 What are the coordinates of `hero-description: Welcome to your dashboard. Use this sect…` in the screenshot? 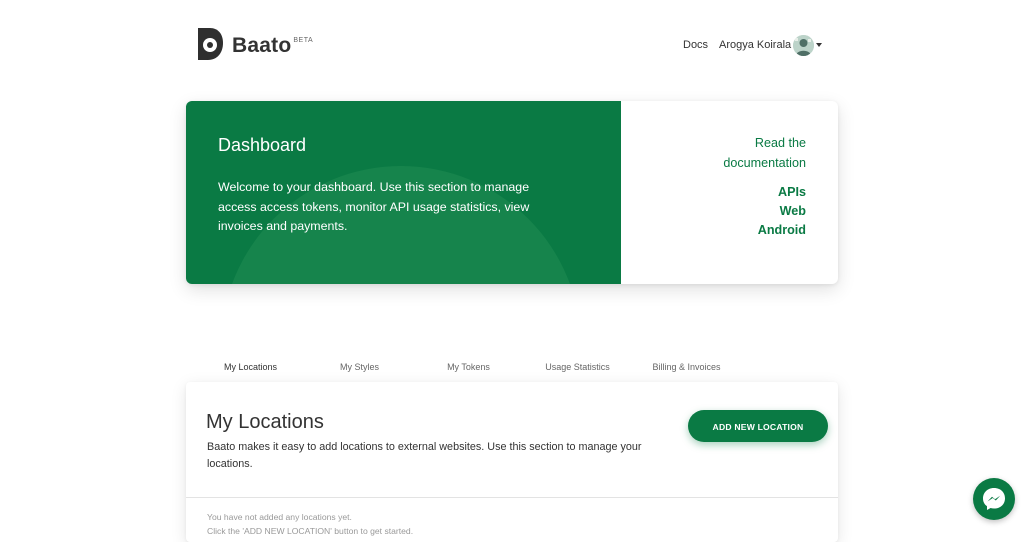 It's located at (374, 206).